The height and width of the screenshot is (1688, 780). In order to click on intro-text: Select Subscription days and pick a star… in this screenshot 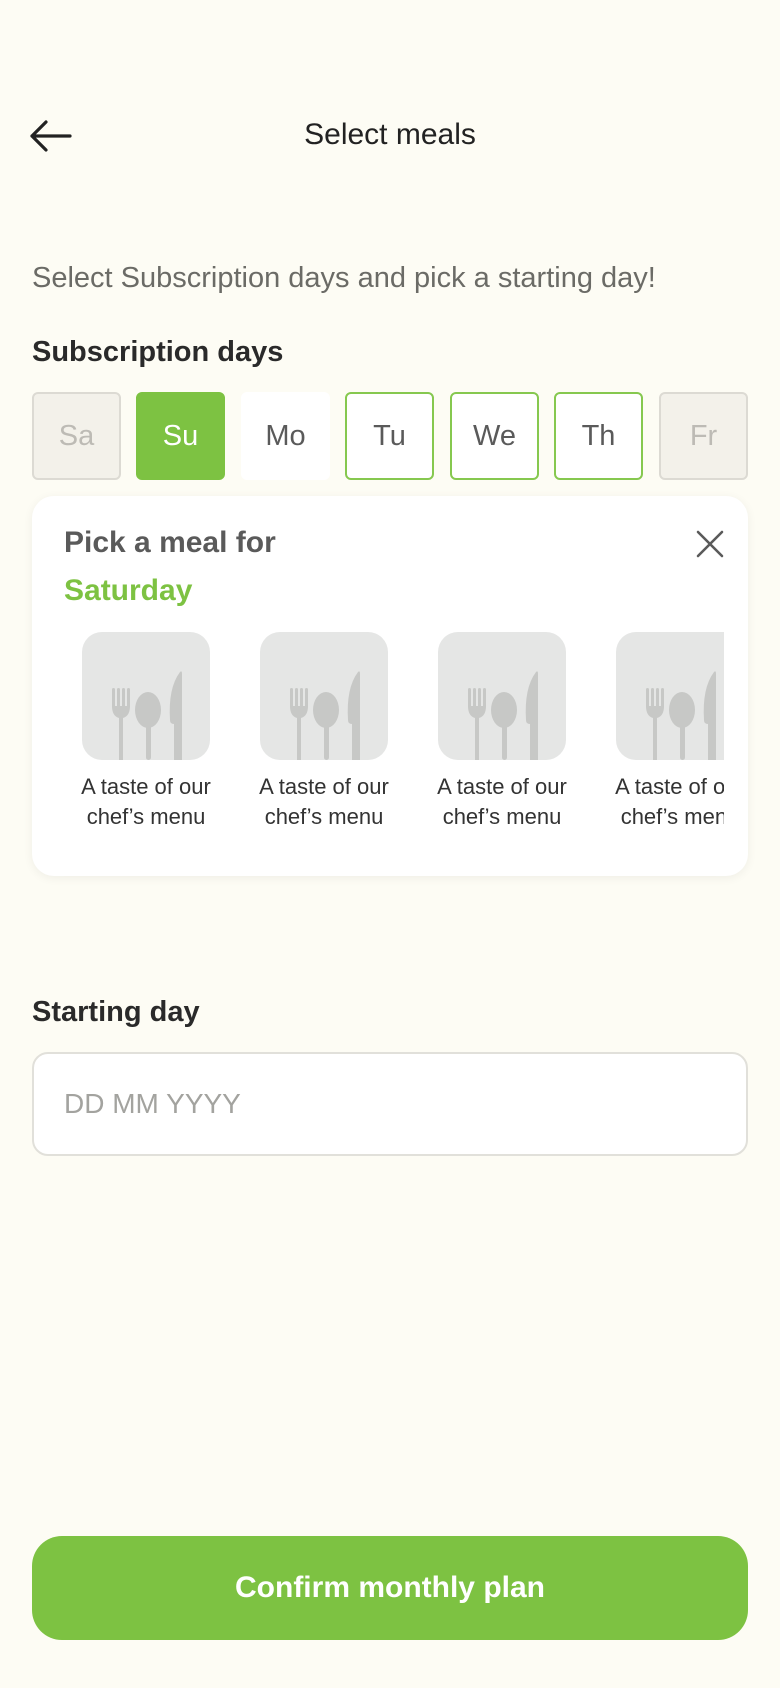, I will do `click(344, 278)`.